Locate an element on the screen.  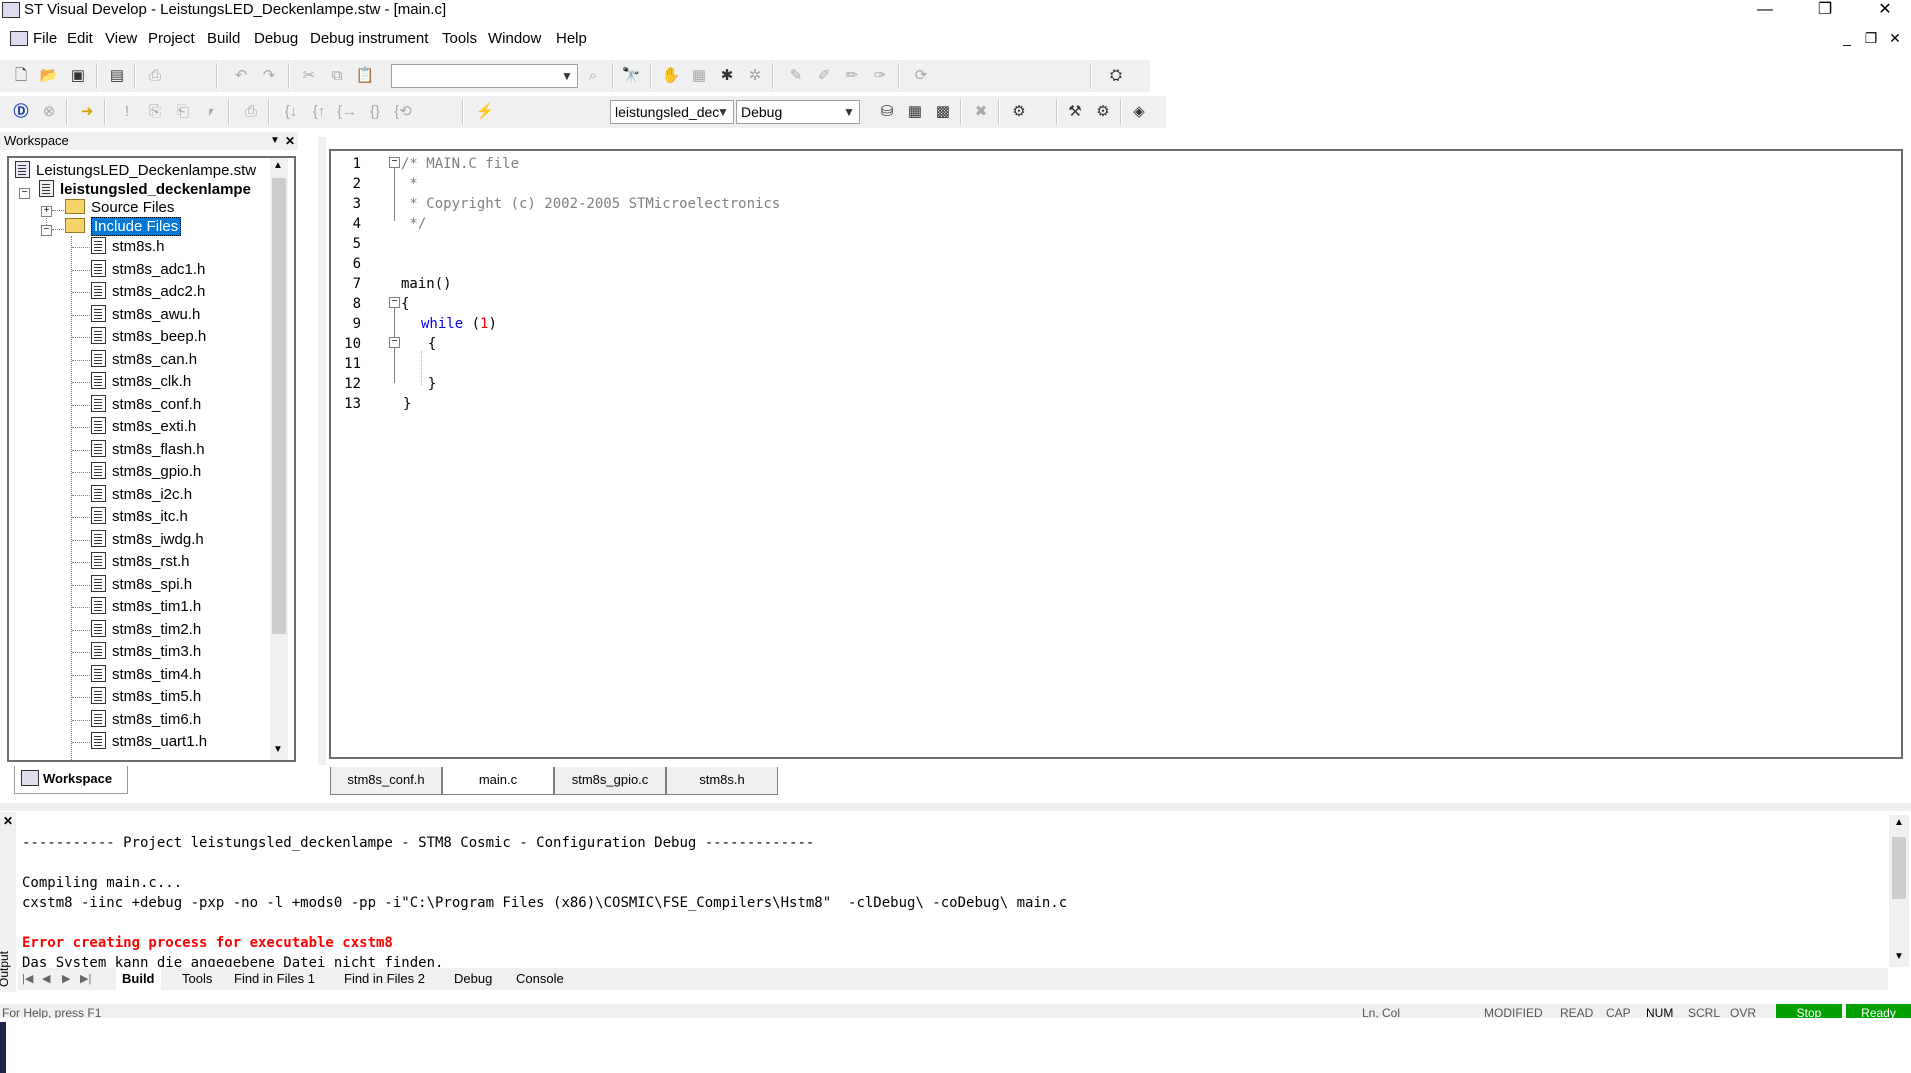
tree-file-item: stm8s_tim3.h is located at coordinates (146, 652).